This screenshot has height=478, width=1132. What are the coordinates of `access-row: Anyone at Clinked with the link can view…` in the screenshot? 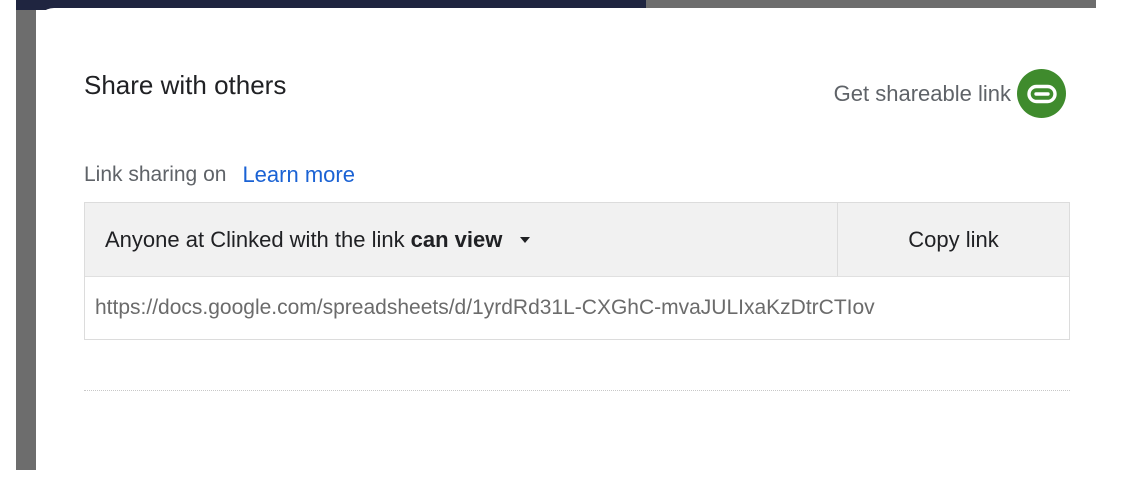 It's located at (577, 240).